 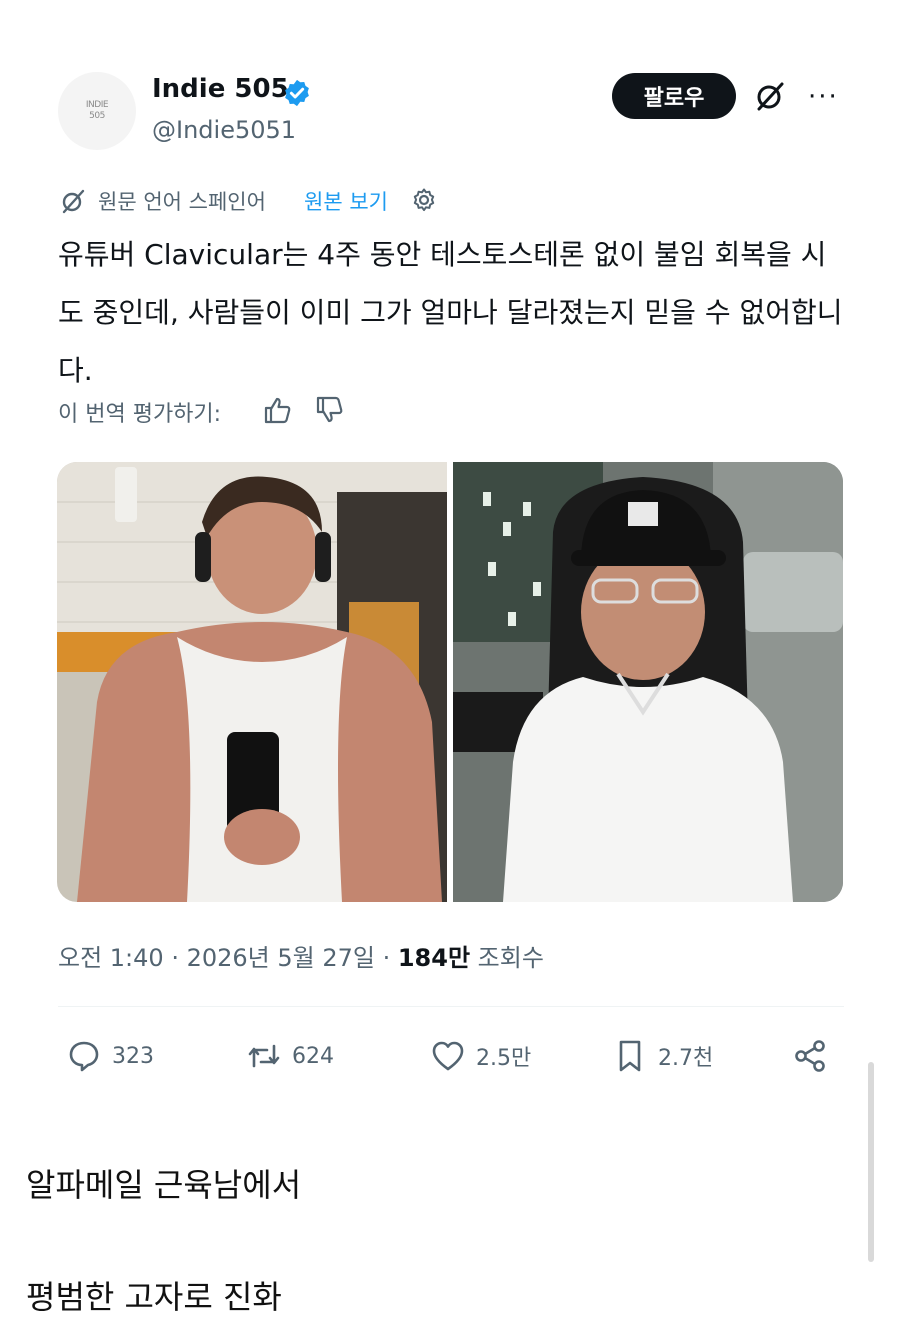 What do you see at coordinates (424, 200) in the screenshot?
I see `gear-icon` at bounding box center [424, 200].